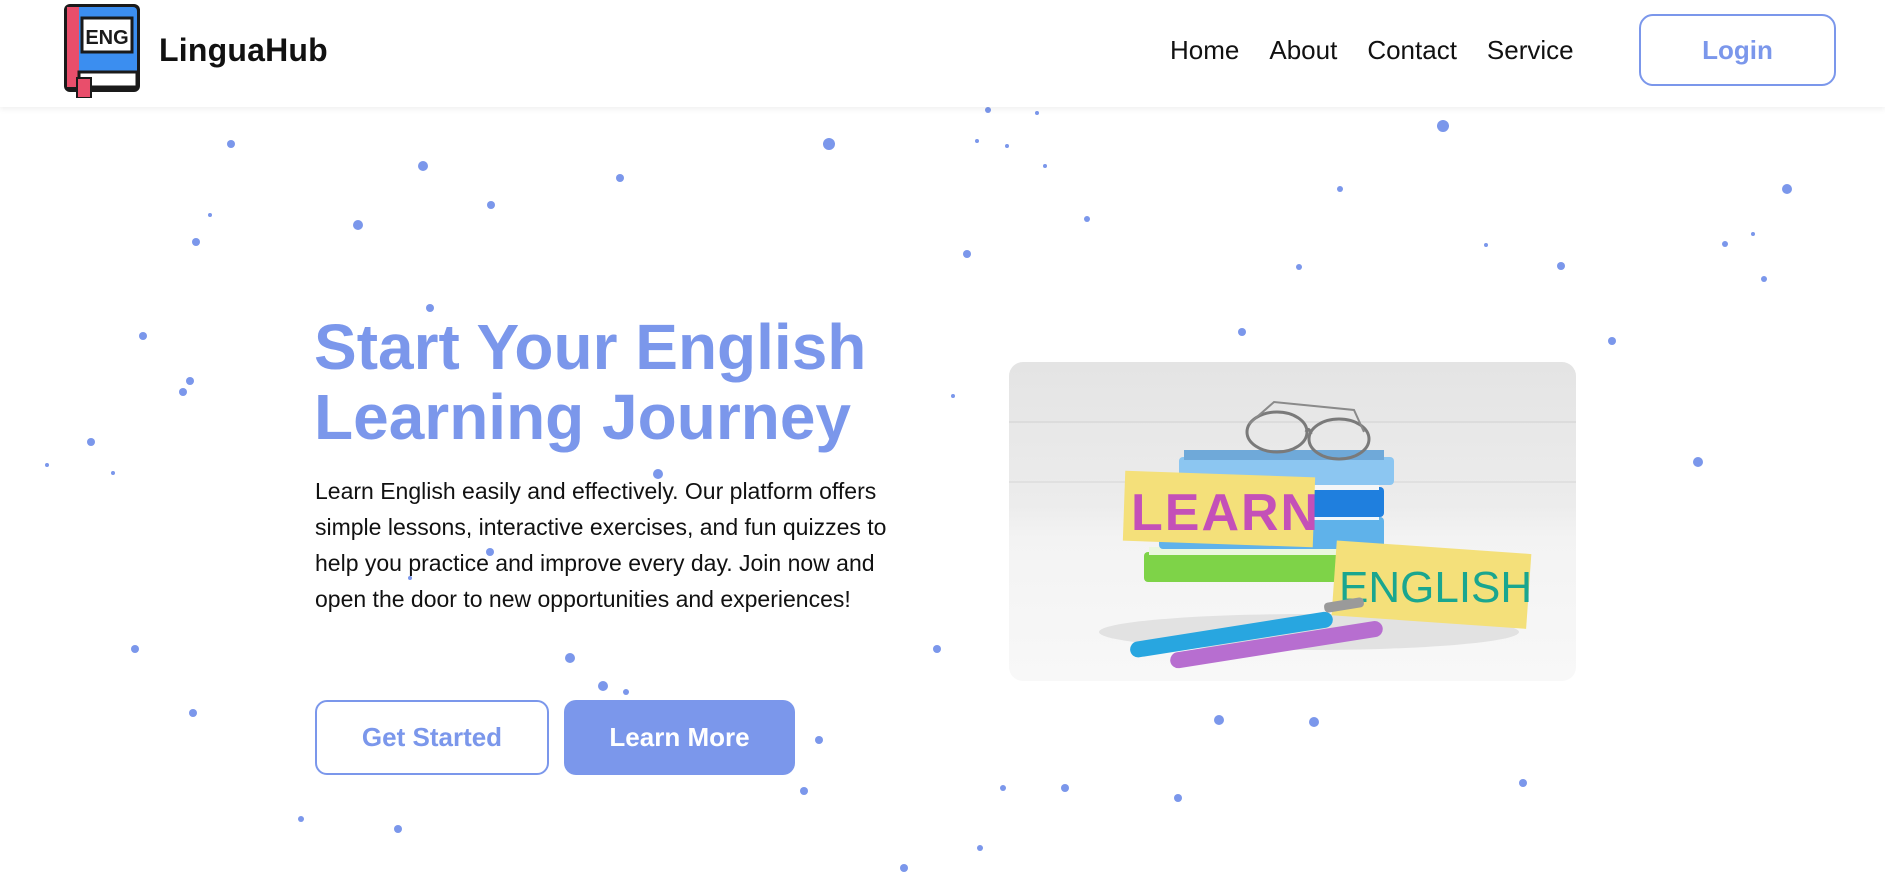  Describe the element at coordinates (106, 38) in the screenshot. I see `logo-text: ENG` at that location.